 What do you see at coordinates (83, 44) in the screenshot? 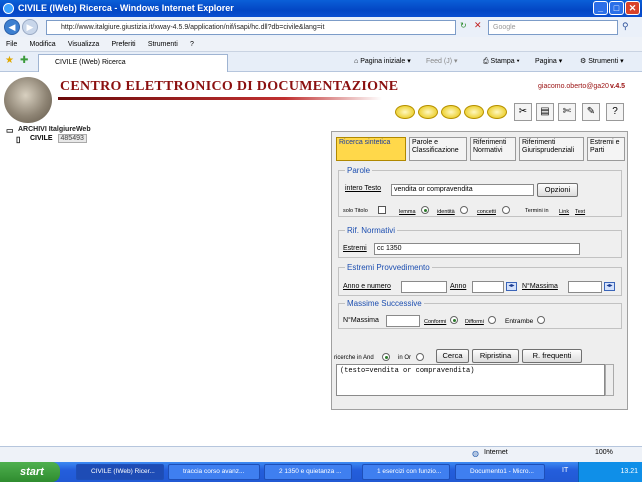
I see `menu-visualizza: Visualizza` at bounding box center [83, 44].